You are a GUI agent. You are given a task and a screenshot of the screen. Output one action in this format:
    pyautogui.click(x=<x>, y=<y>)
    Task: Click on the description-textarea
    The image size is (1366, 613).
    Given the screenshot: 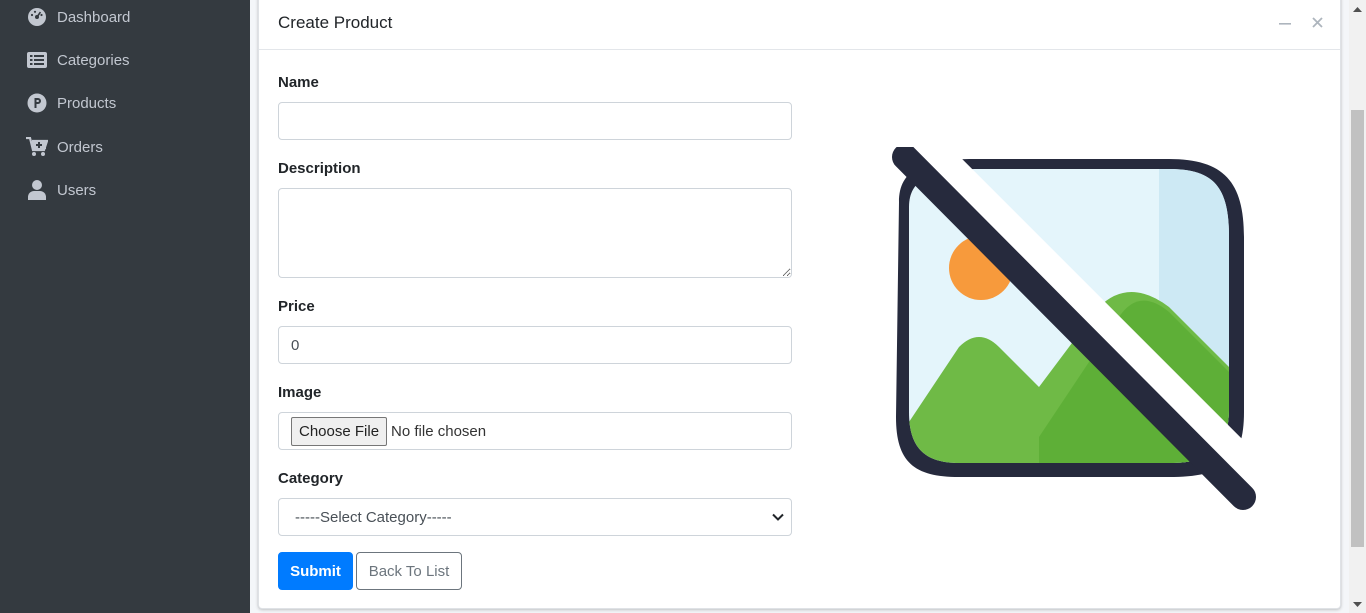 What is the action you would take?
    pyautogui.click(x=535, y=233)
    